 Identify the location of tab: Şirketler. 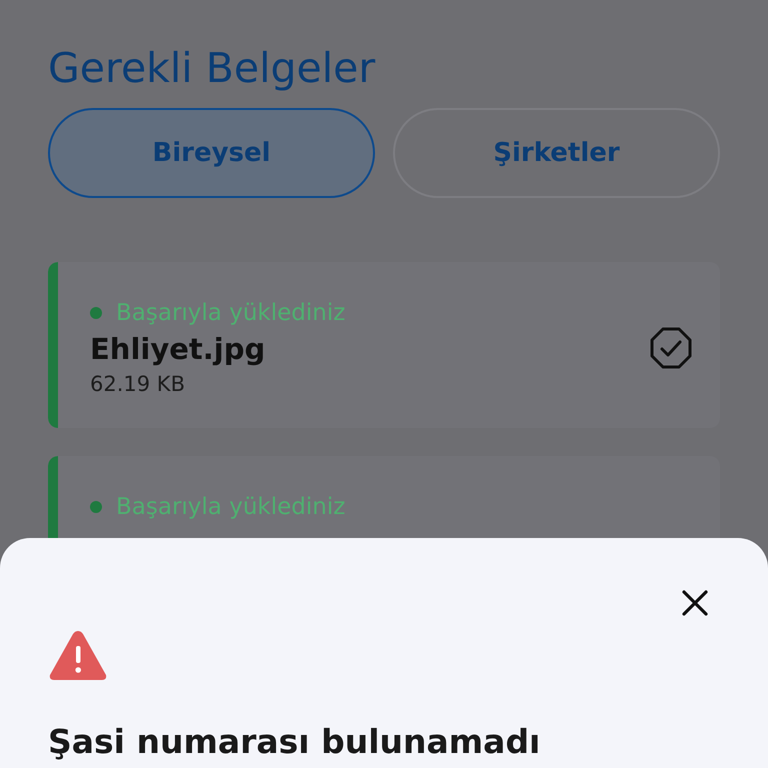
(556, 153).